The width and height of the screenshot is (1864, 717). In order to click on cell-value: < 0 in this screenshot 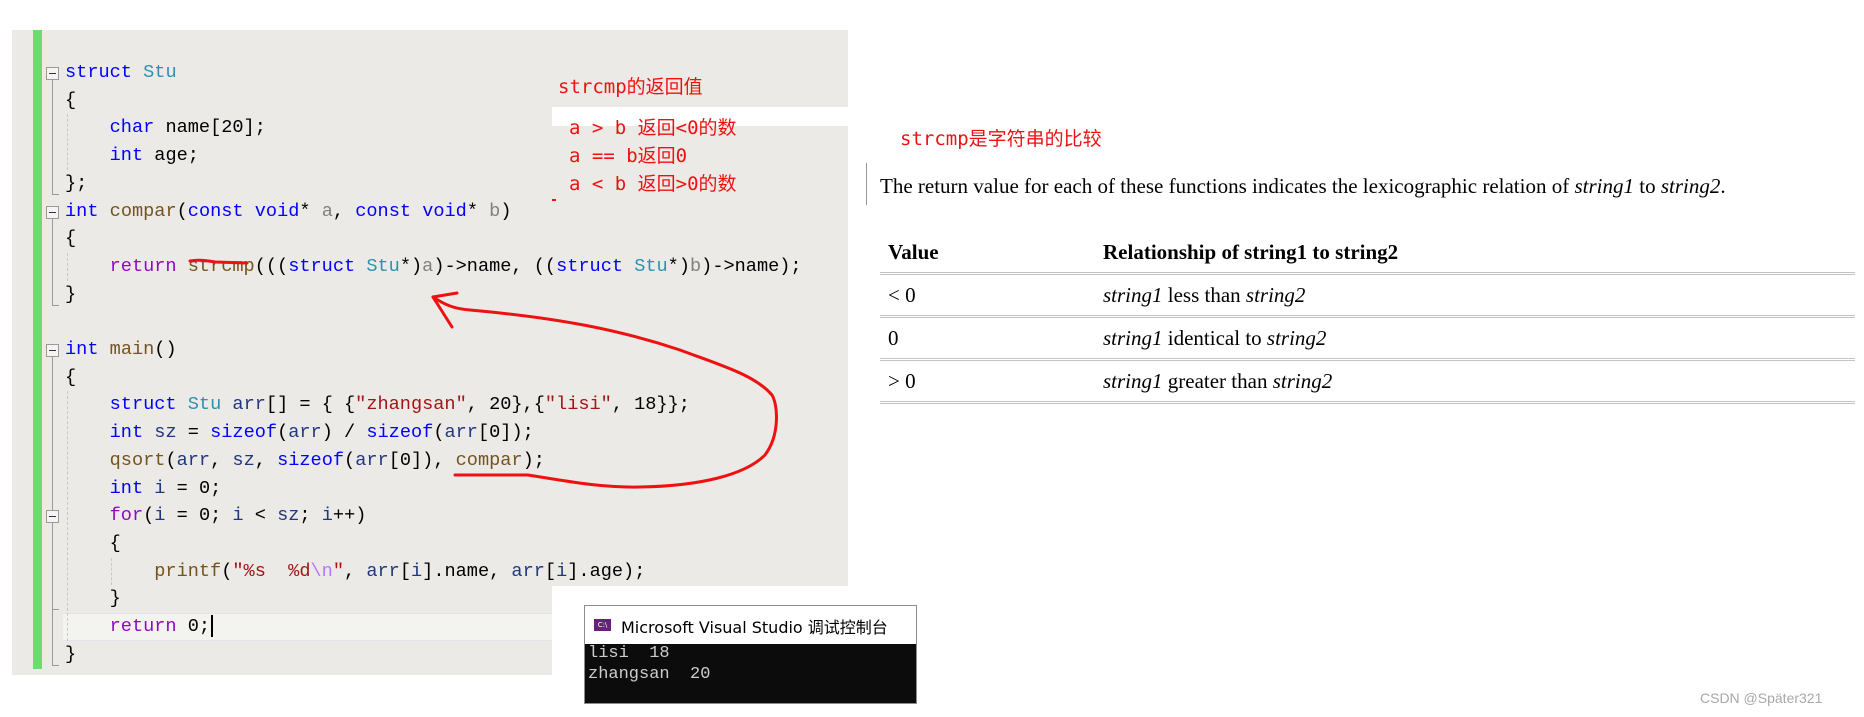, I will do `click(987, 295)`.